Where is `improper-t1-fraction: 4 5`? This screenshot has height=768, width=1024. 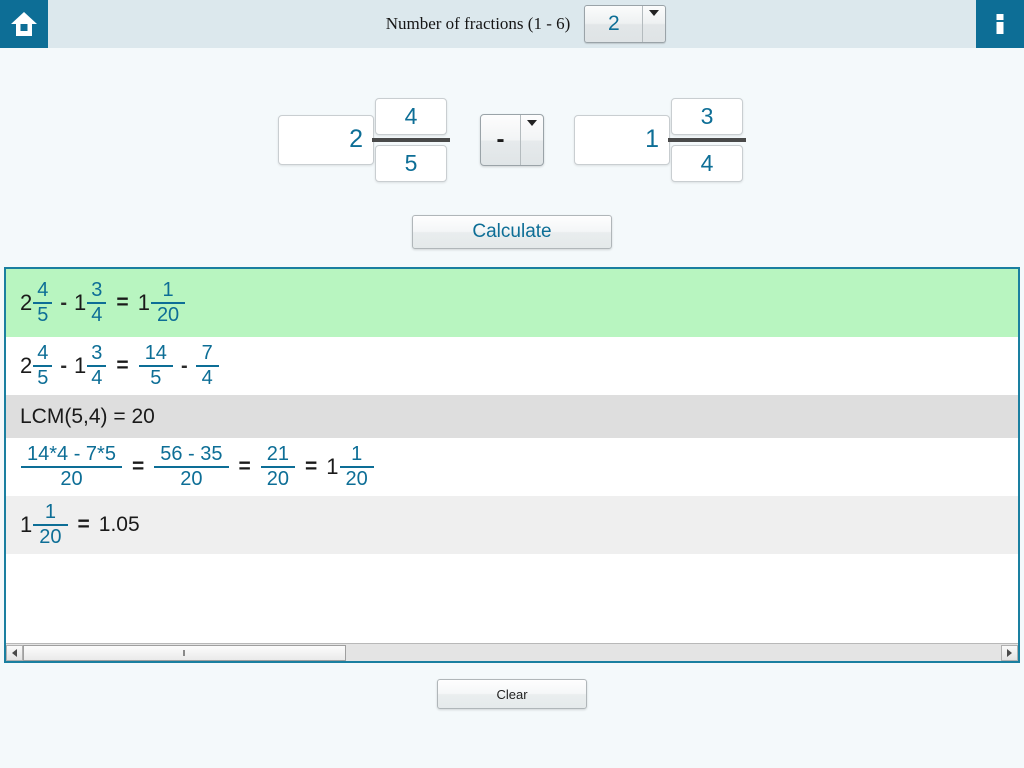
improper-t1-fraction: 4 5 is located at coordinates (43, 365).